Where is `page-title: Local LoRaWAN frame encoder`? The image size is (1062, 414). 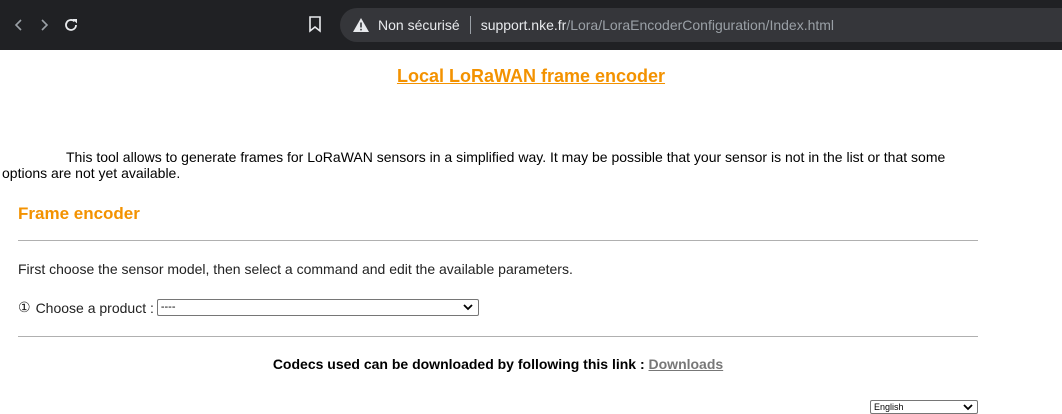 page-title: Local LoRaWAN frame encoder is located at coordinates (531, 76).